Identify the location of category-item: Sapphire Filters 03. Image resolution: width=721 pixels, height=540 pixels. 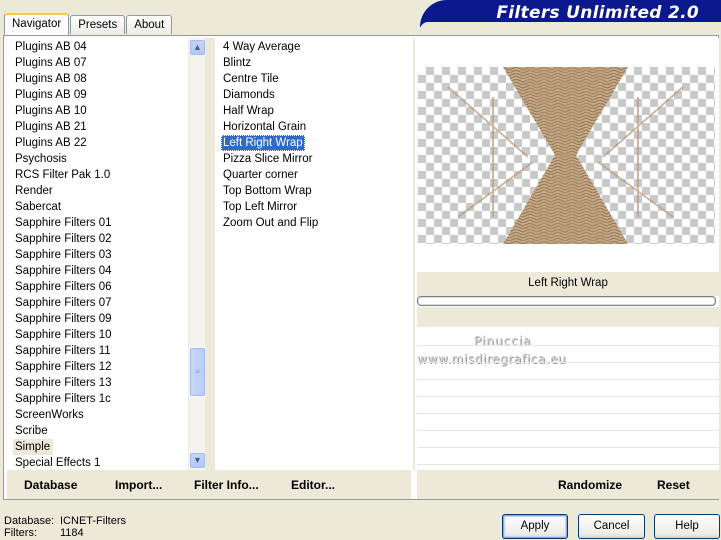
(64, 255).